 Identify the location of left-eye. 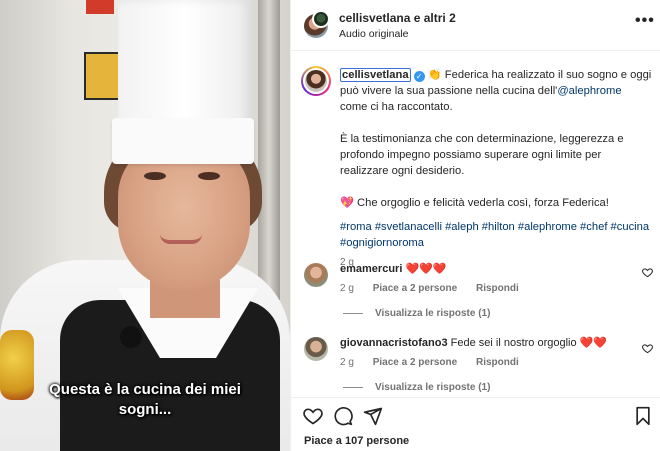
(155, 176).